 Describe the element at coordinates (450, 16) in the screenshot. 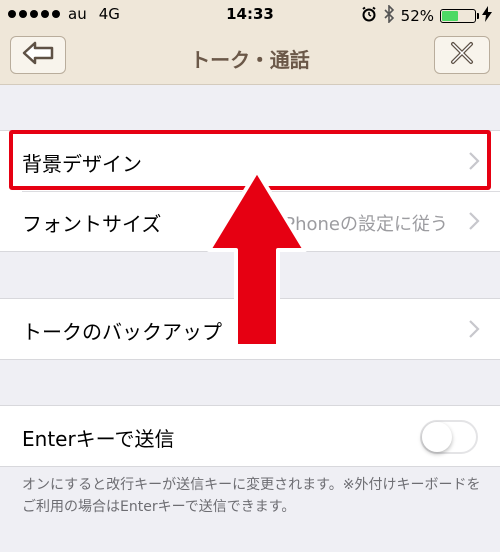

I see `battery-fill` at that location.